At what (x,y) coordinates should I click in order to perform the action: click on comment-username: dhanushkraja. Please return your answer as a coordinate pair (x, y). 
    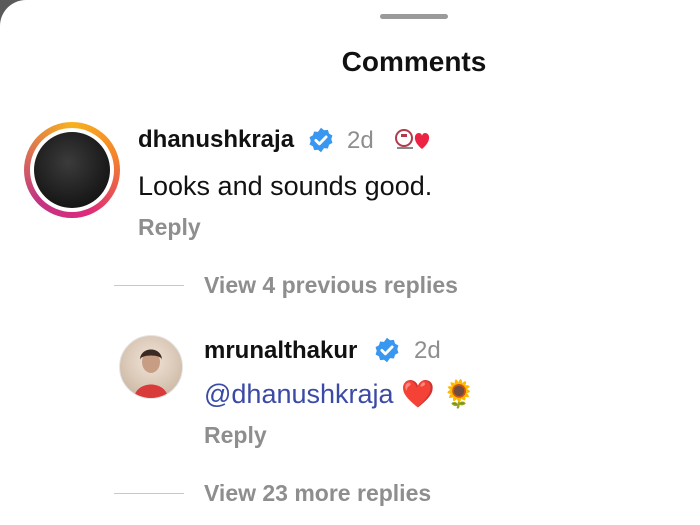
    Looking at the image, I should click on (216, 140).